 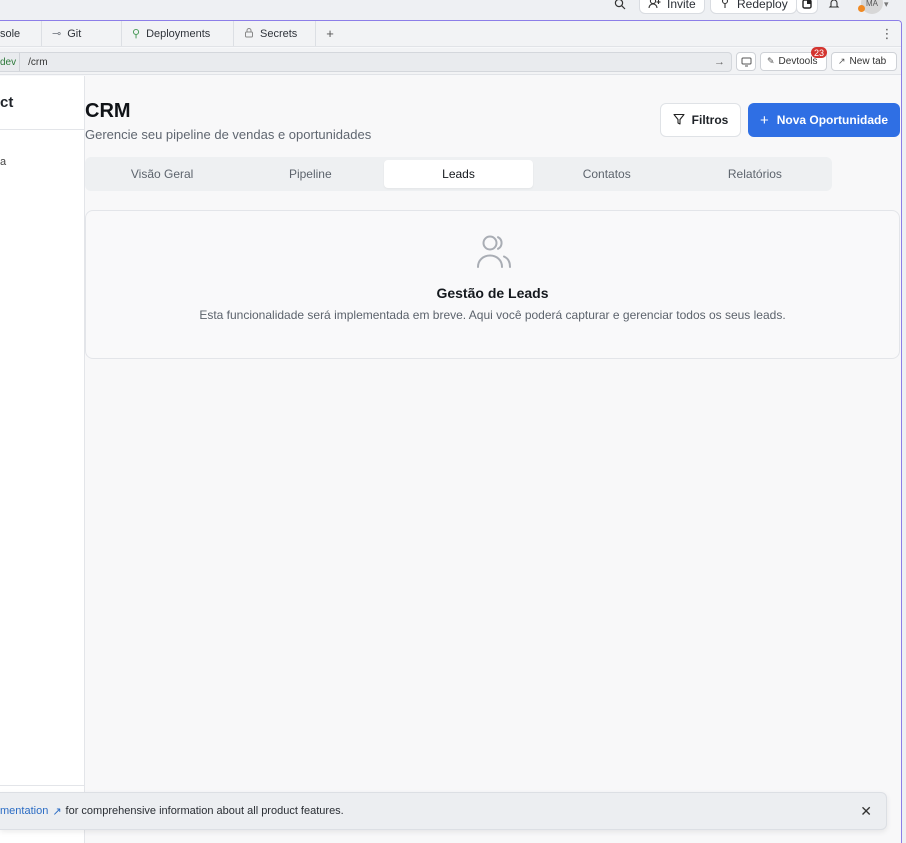 What do you see at coordinates (279, 33) in the screenshot?
I see `tab-label: Secrets` at bounding box center [279, 33].